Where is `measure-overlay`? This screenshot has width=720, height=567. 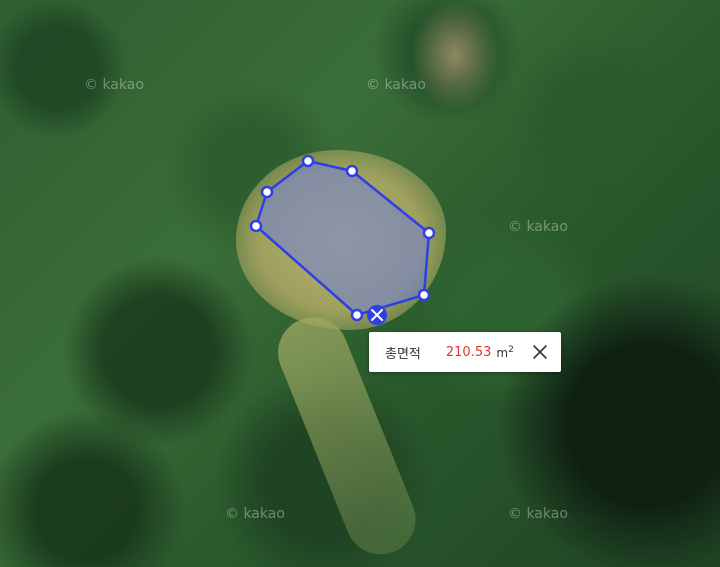 measure-overlay is located at coordinates (342, 239).